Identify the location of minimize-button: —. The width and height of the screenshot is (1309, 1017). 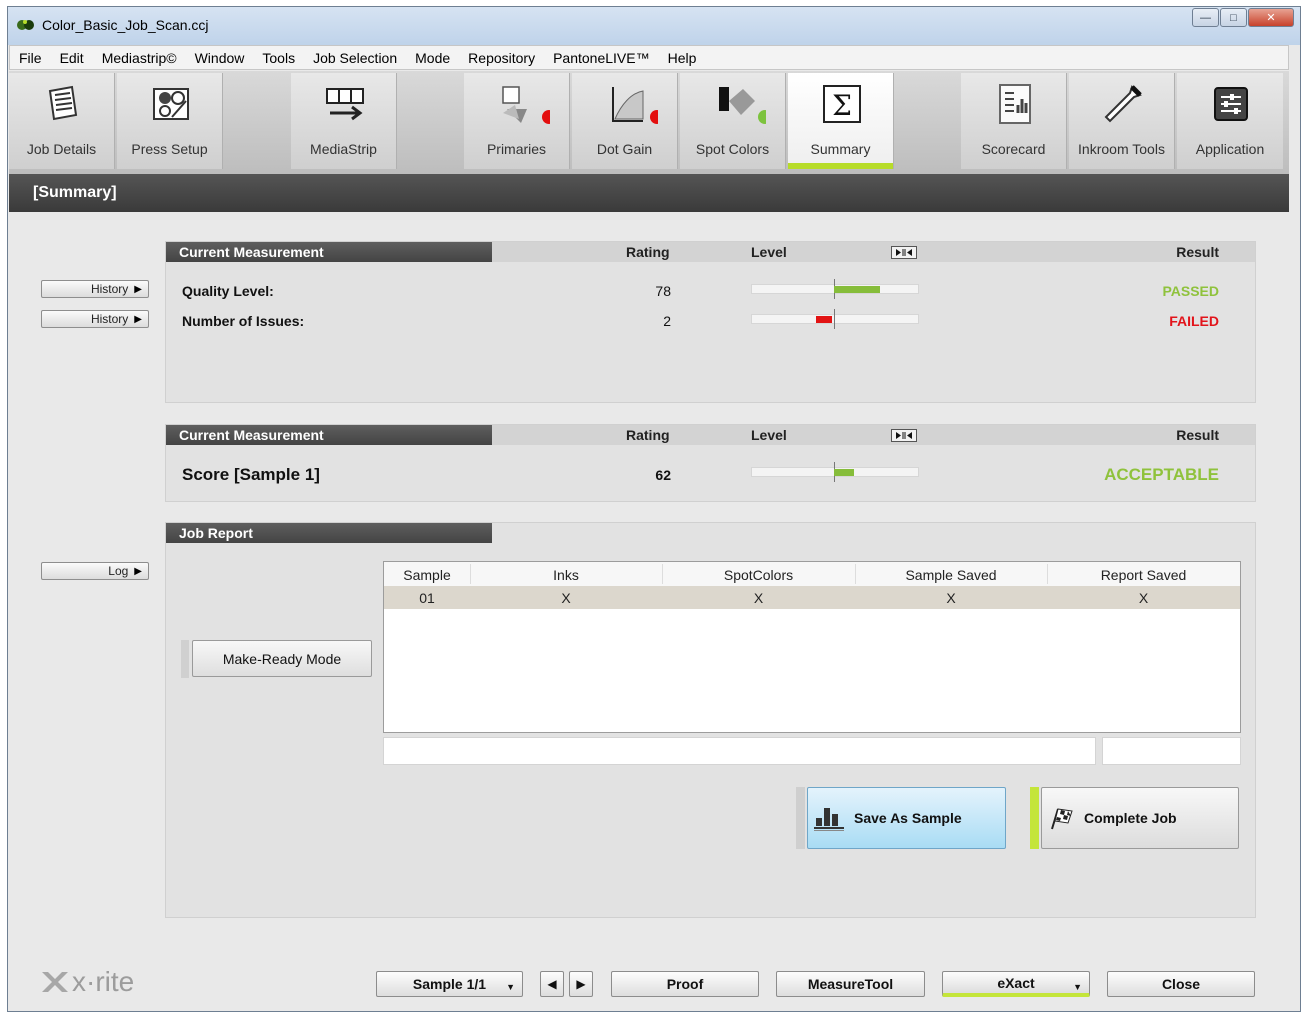
(1205, 17).